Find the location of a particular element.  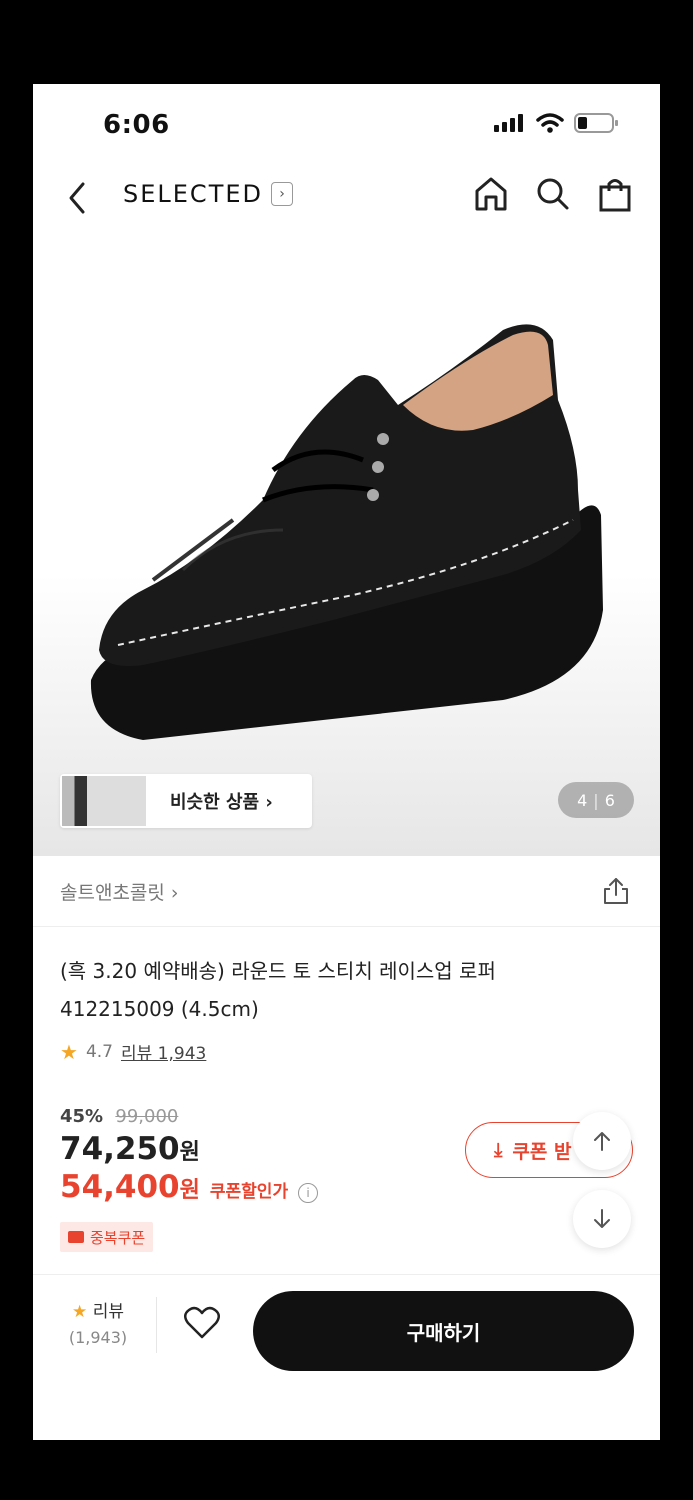

seller-link: 솔트앤초콜릿 › is located at coordinates (119, 891).